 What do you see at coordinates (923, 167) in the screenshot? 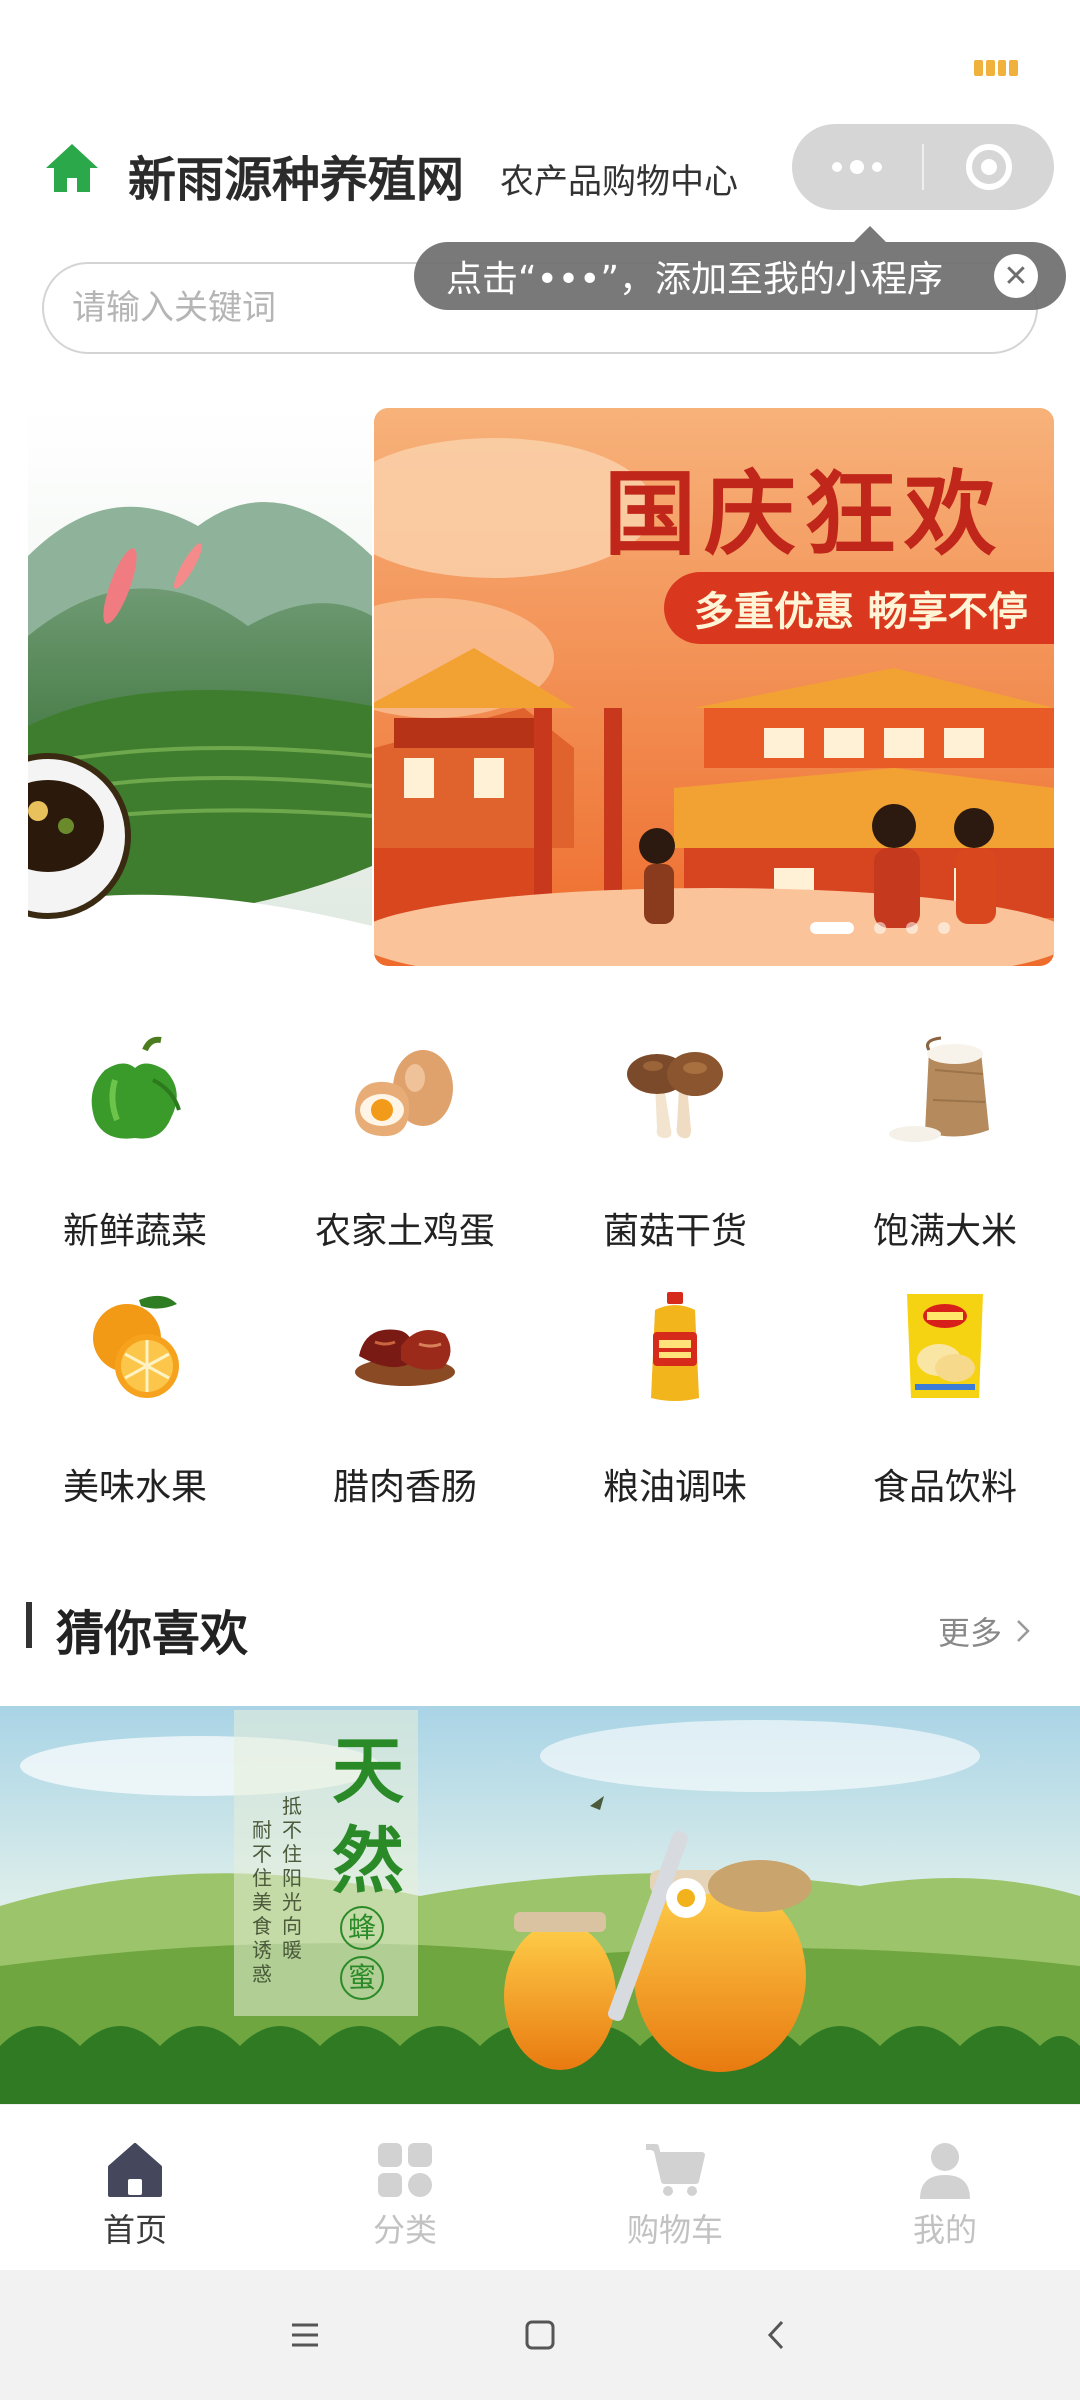
I see `miniprogram-capsule` at bounding box center [923, 167].